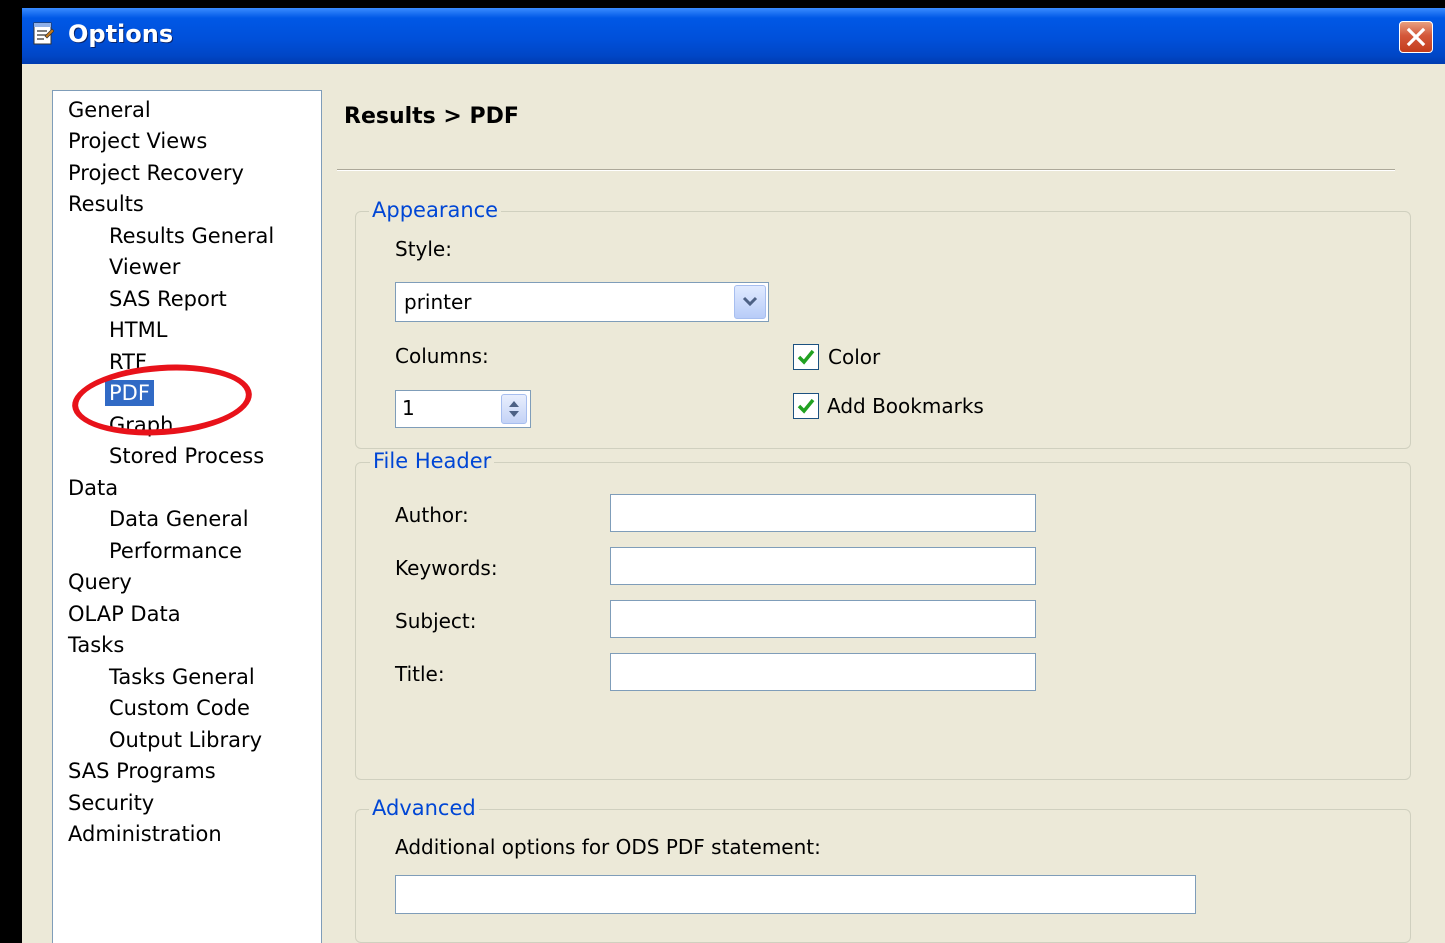 The height and width of the screenshot is (943, 1445). What do you see at coordinates (442, 356) in the screenshot?
I see `columns-label: Columns:` at bounding box center [442, 356].